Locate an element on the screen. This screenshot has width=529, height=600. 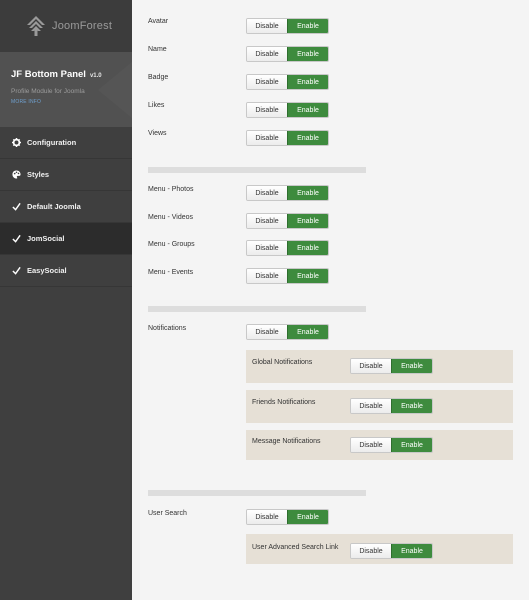
avatar-enable-button: Enable is located at coordinates (307, 26).